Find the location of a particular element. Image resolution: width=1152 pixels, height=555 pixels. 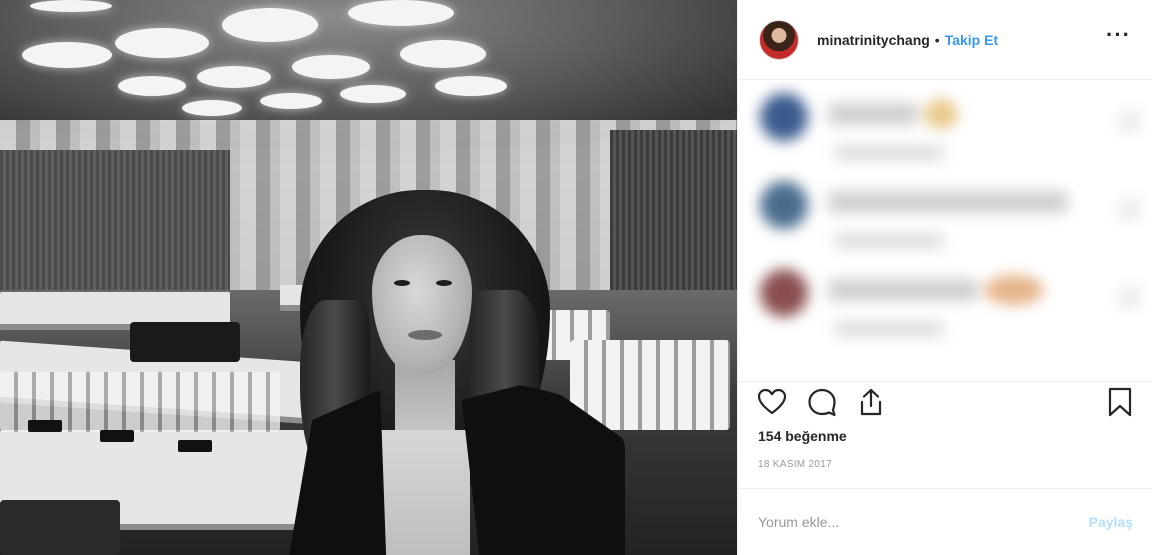

follow-button: Takip Et is located at coordinates (971, 40).